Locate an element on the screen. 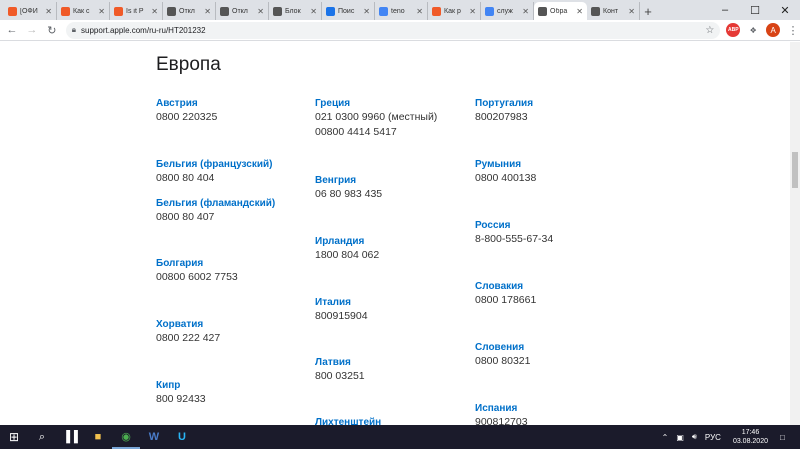 This screenshot has width=800, height=449. country-name: Лихтенштейн is located at coordinates (348, 421).